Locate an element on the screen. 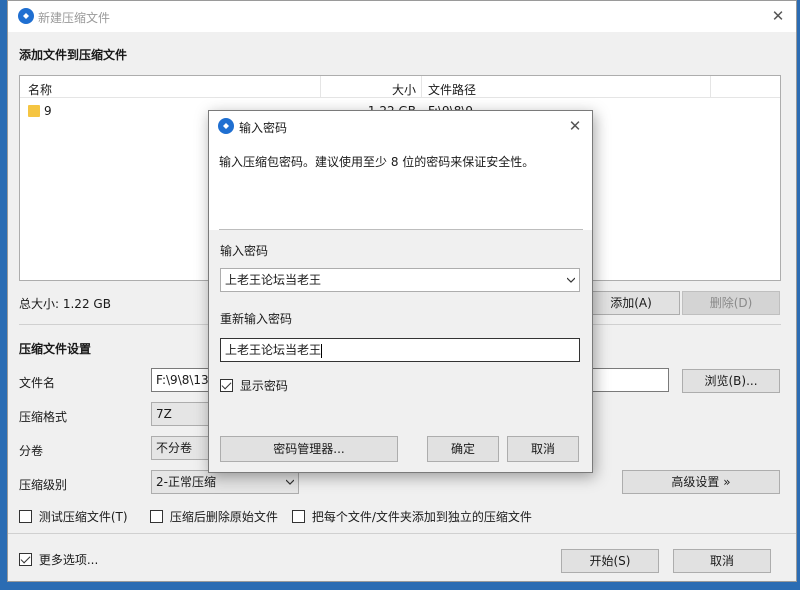 Image resolution: width=800 pixels, height=590 pixels. more-options-checkbox is located at coordinates (25, 559).